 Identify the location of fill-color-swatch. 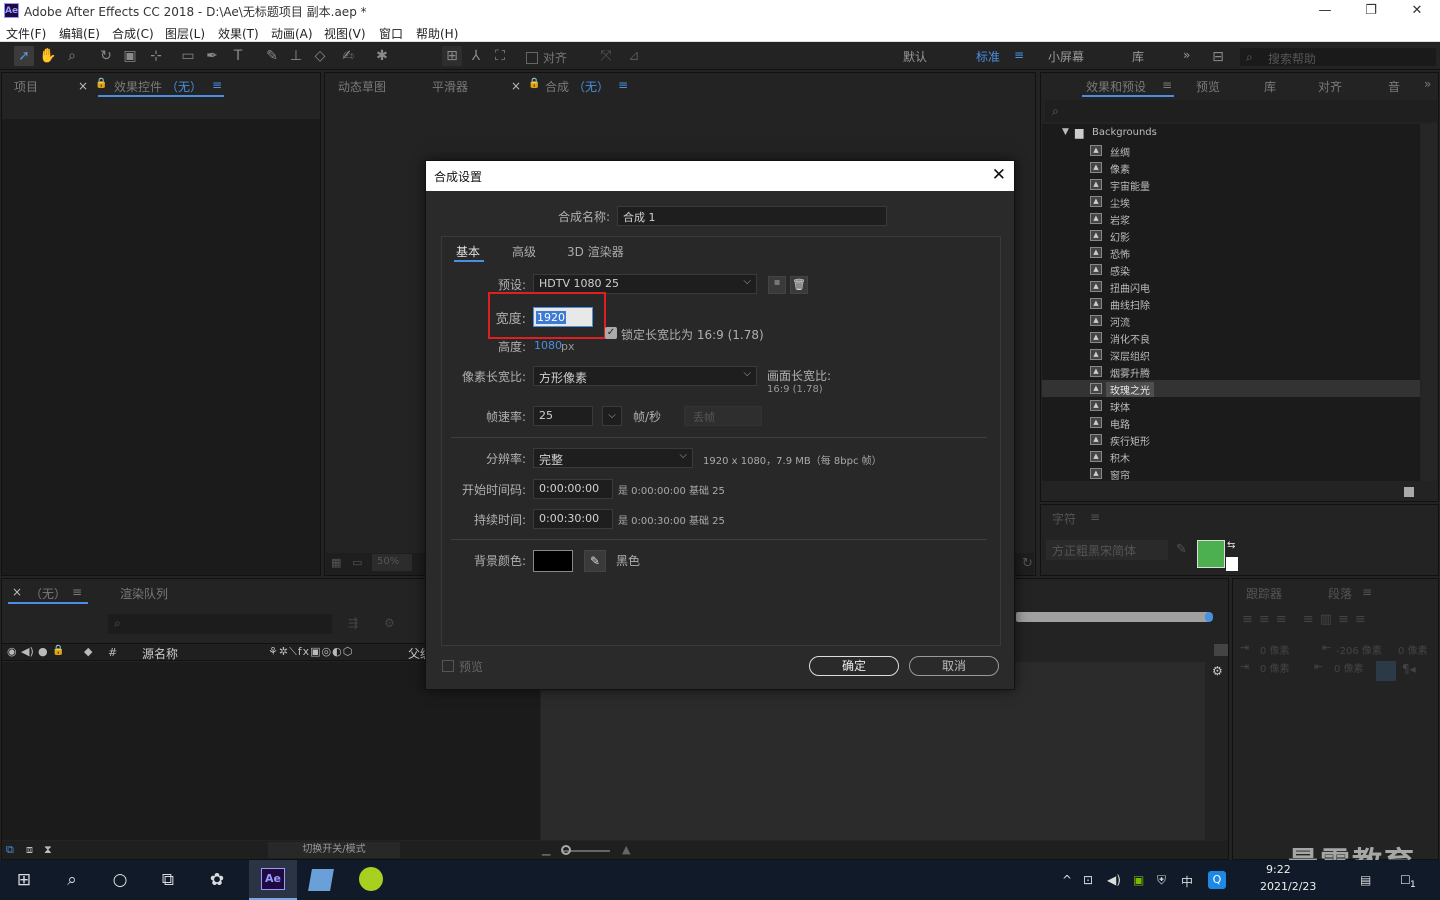
(1211, 554).